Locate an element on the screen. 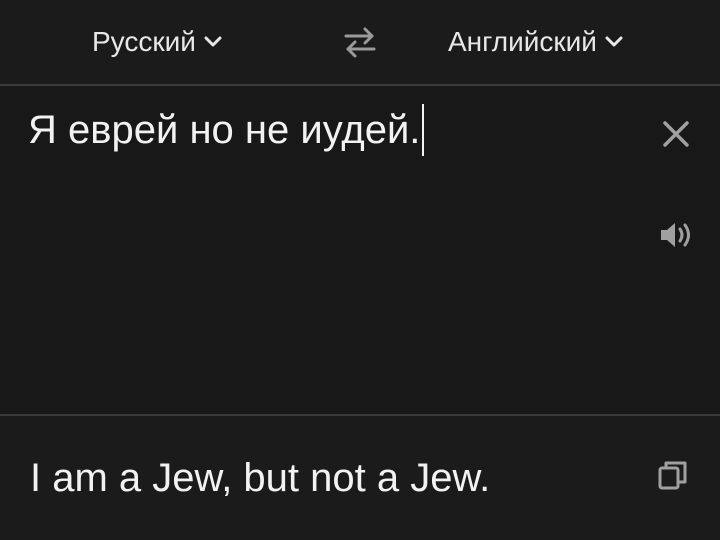  swap-arrows-icon is located at coordinates (360, 42).